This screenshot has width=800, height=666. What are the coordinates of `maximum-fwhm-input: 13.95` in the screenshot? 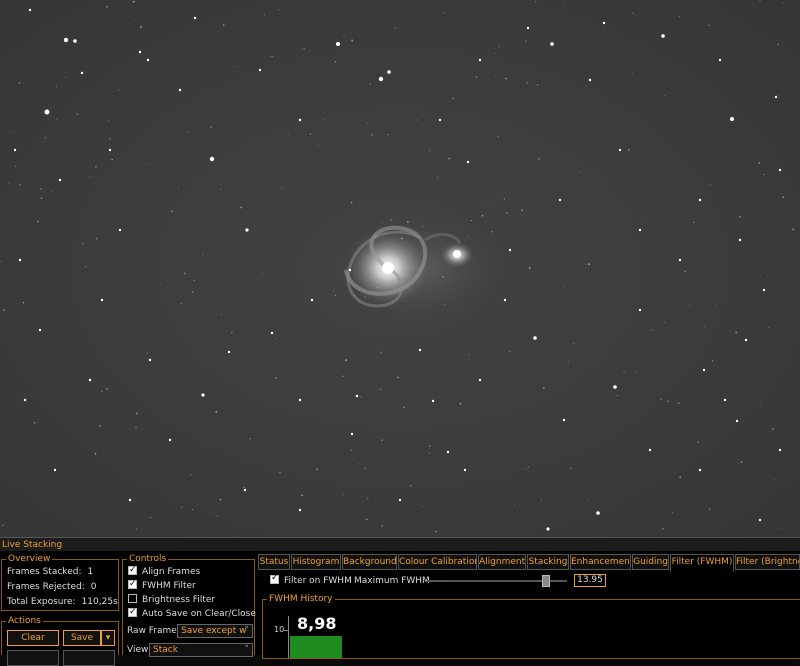 It's located at (590, 580).